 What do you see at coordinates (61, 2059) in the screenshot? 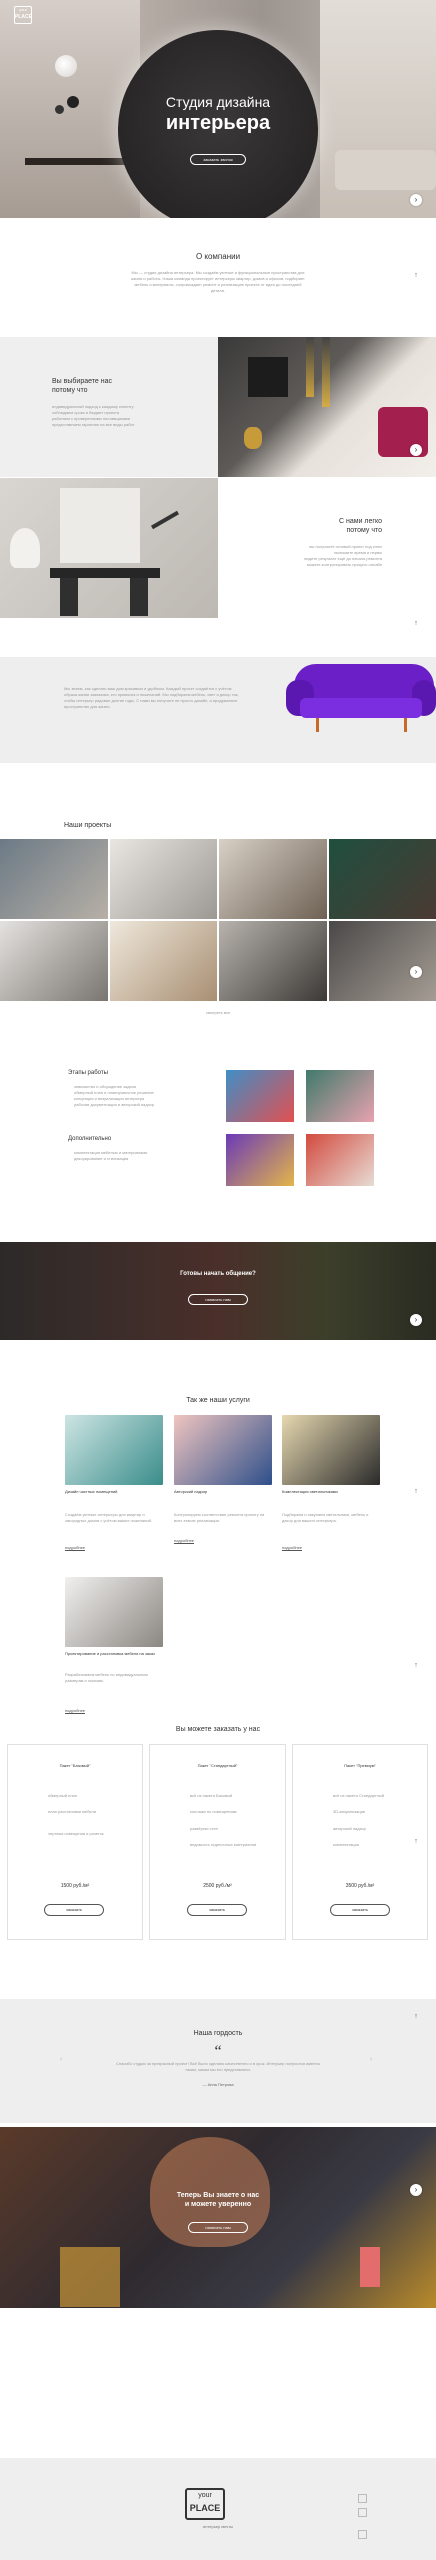
I see `pride-prev-button: ‹` at bounding box center [61, 2059].